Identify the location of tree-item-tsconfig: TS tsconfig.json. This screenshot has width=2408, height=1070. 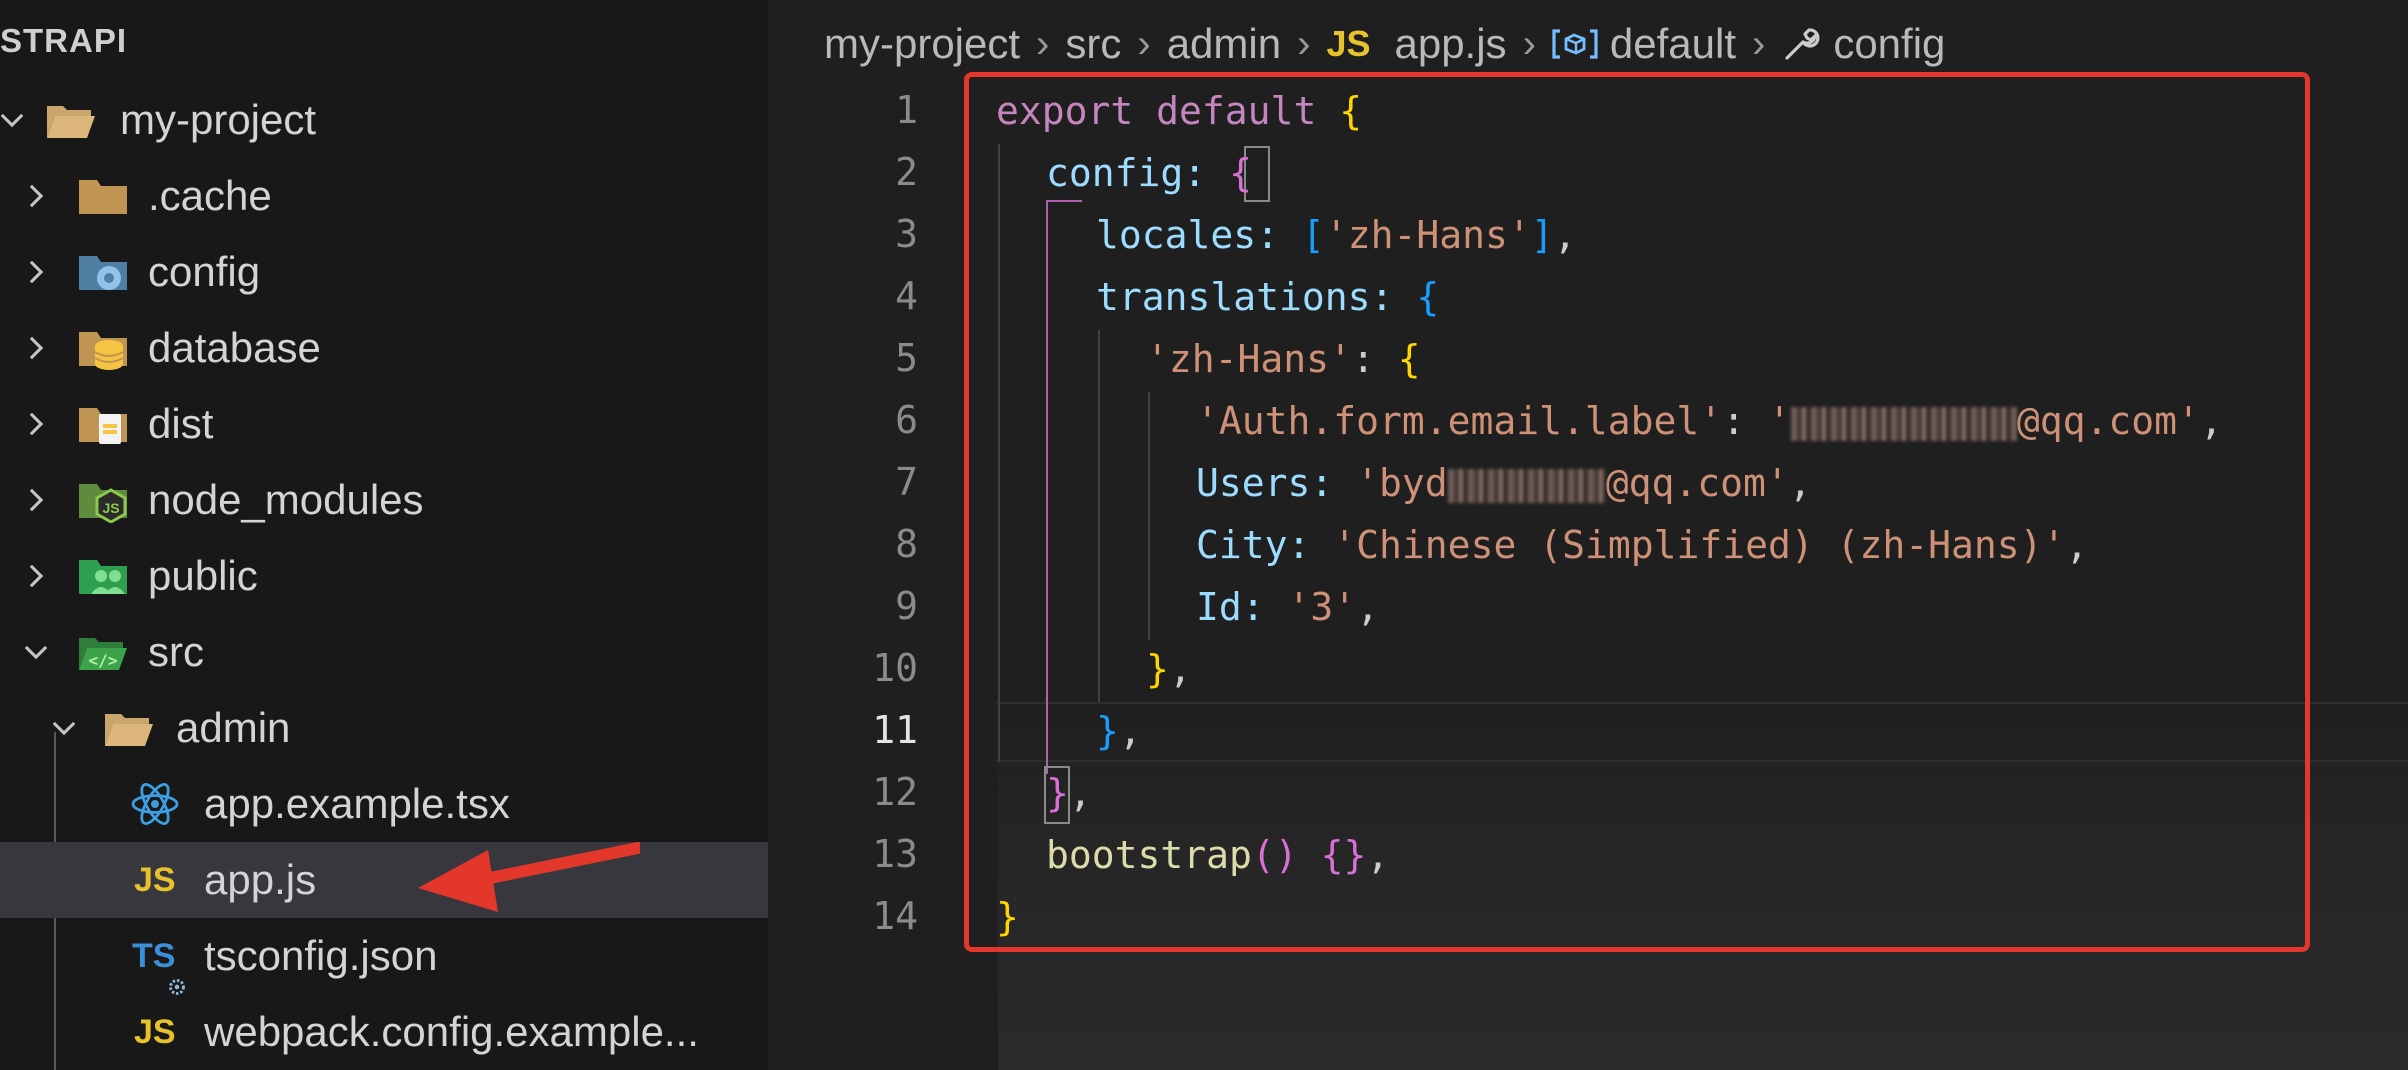
(384, 956).